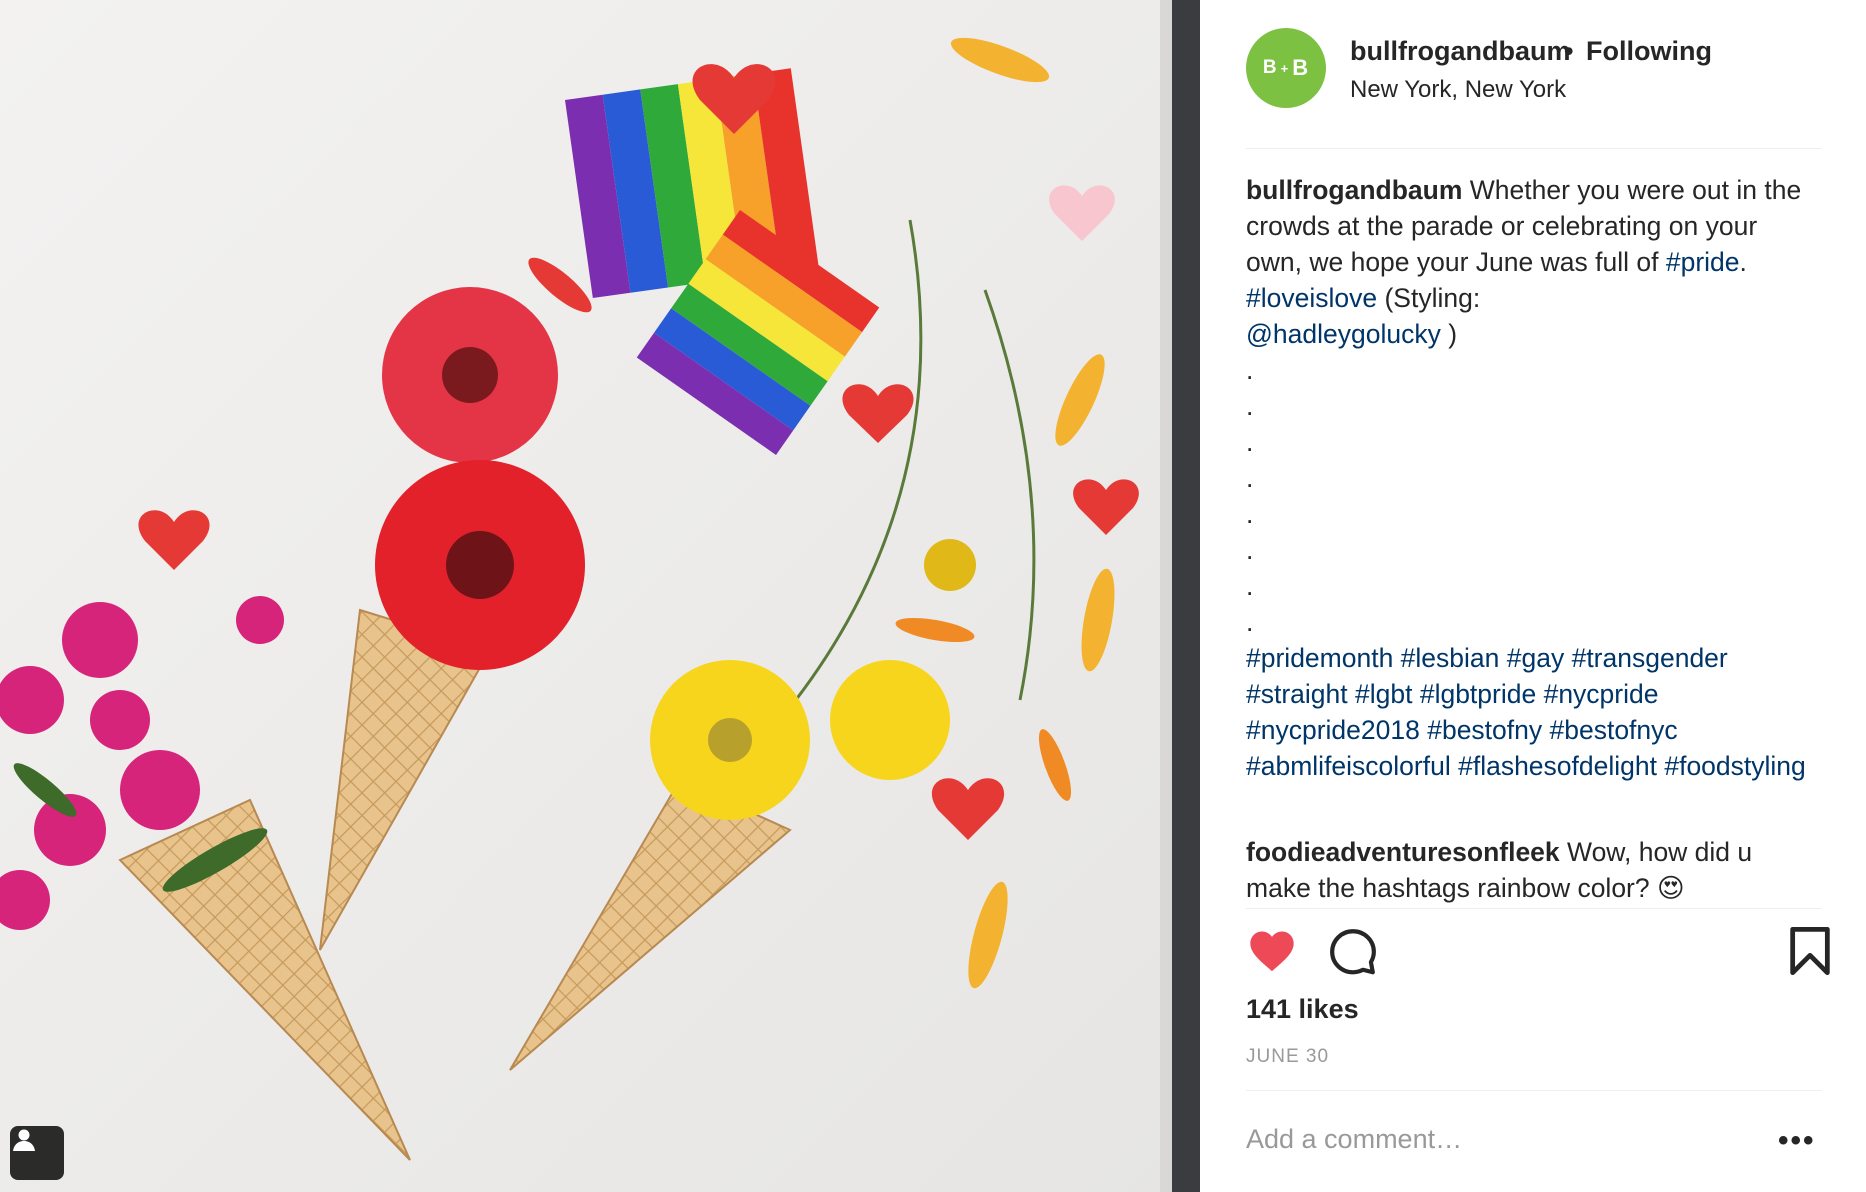 The width and height of the screenshot is (1866, 1192). Describe the element at coordinates (1403, 852) in the screenshot. I see `comment-author-link: foodieadventuresonfleek` at that location.